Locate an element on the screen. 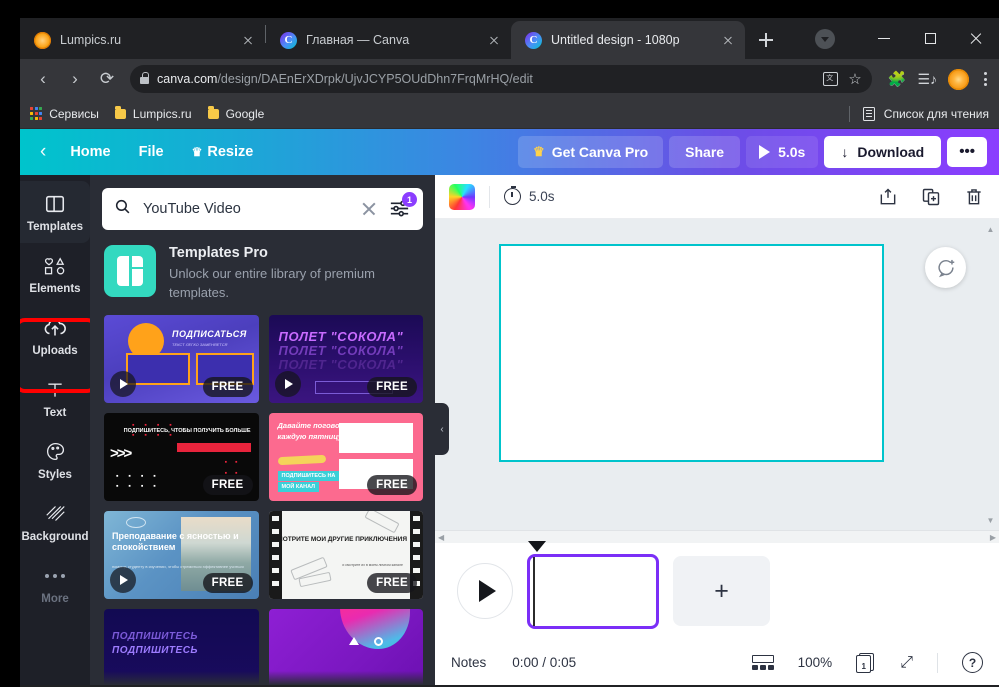  scroll-up-icon: ▲ is located at coordinates (990, 229).